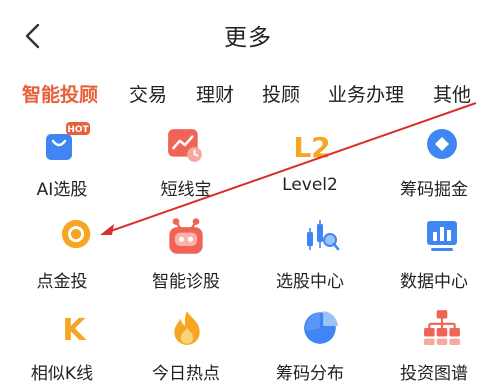  What do you see at coordinates (434, 190) in the screenshot?
I see `grid-item-label: 筹码掘金` at bounding box center [434, 190].